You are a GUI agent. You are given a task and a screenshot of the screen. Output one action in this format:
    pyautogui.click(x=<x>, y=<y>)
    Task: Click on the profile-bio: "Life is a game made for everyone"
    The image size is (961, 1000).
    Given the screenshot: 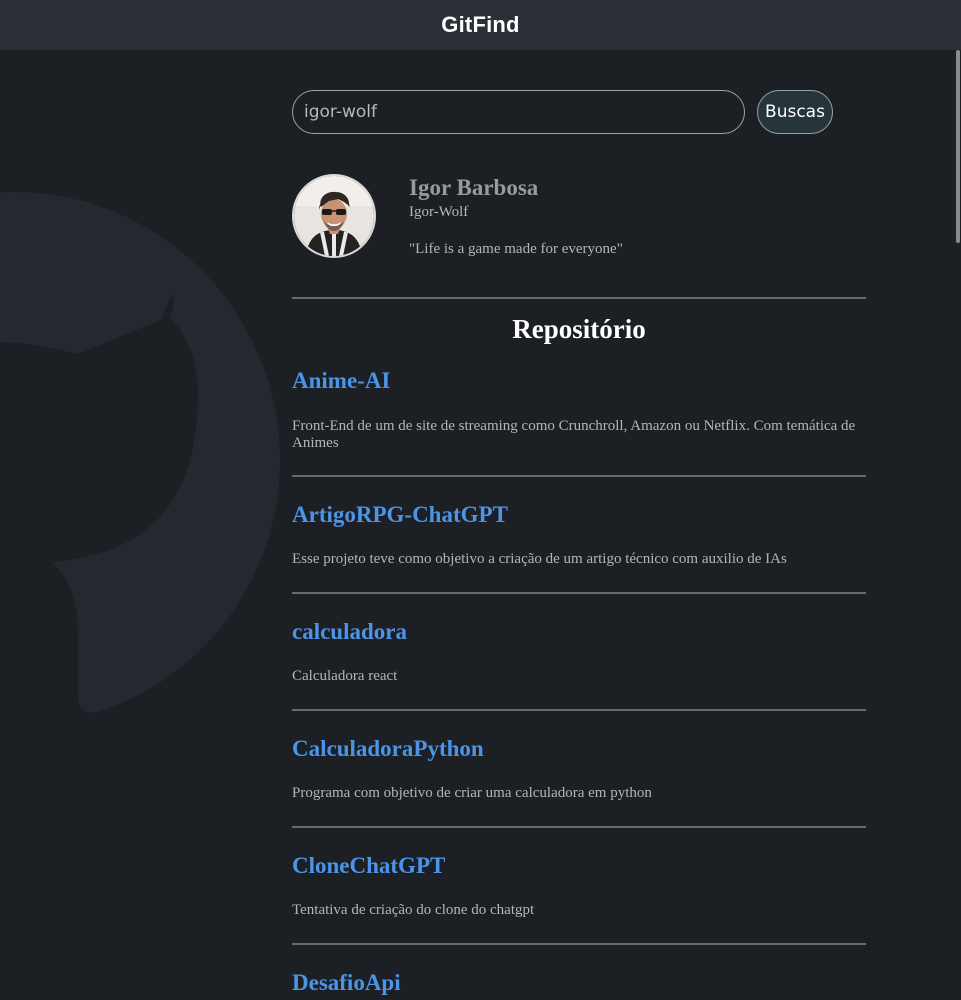 What is the action you would take?
    pyautogui.click(x=516, y=249)
    